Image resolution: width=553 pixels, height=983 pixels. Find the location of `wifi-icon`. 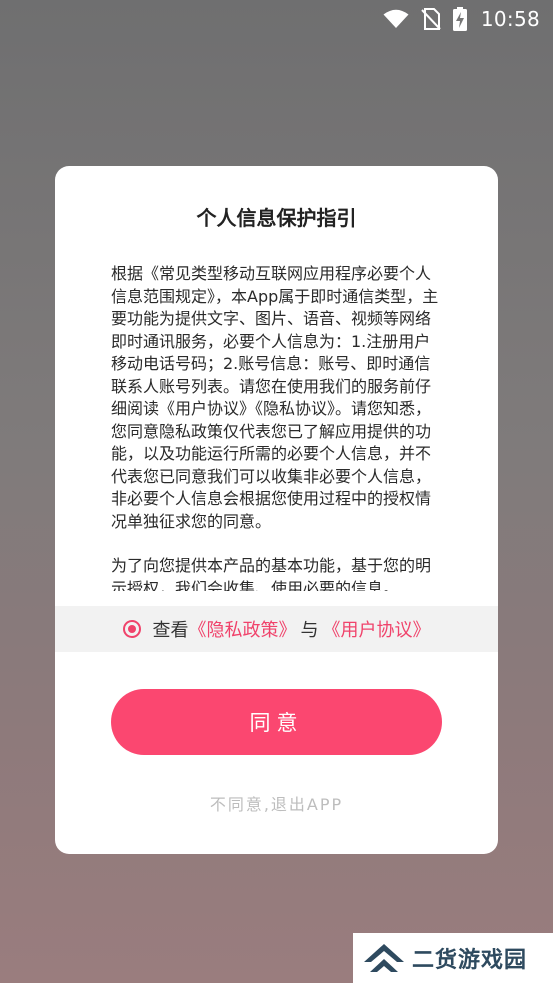

wifi-icon is located at coordinates (396, 18).